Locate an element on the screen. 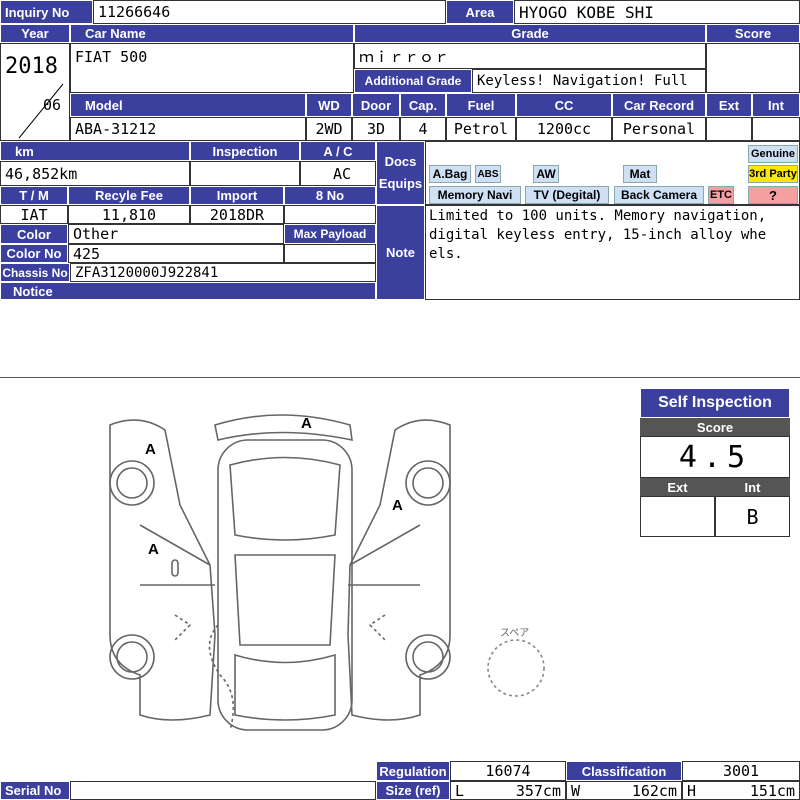 The width and height of the screenshot is (800, 800). width-label: W is located at coordinates (576, 790).